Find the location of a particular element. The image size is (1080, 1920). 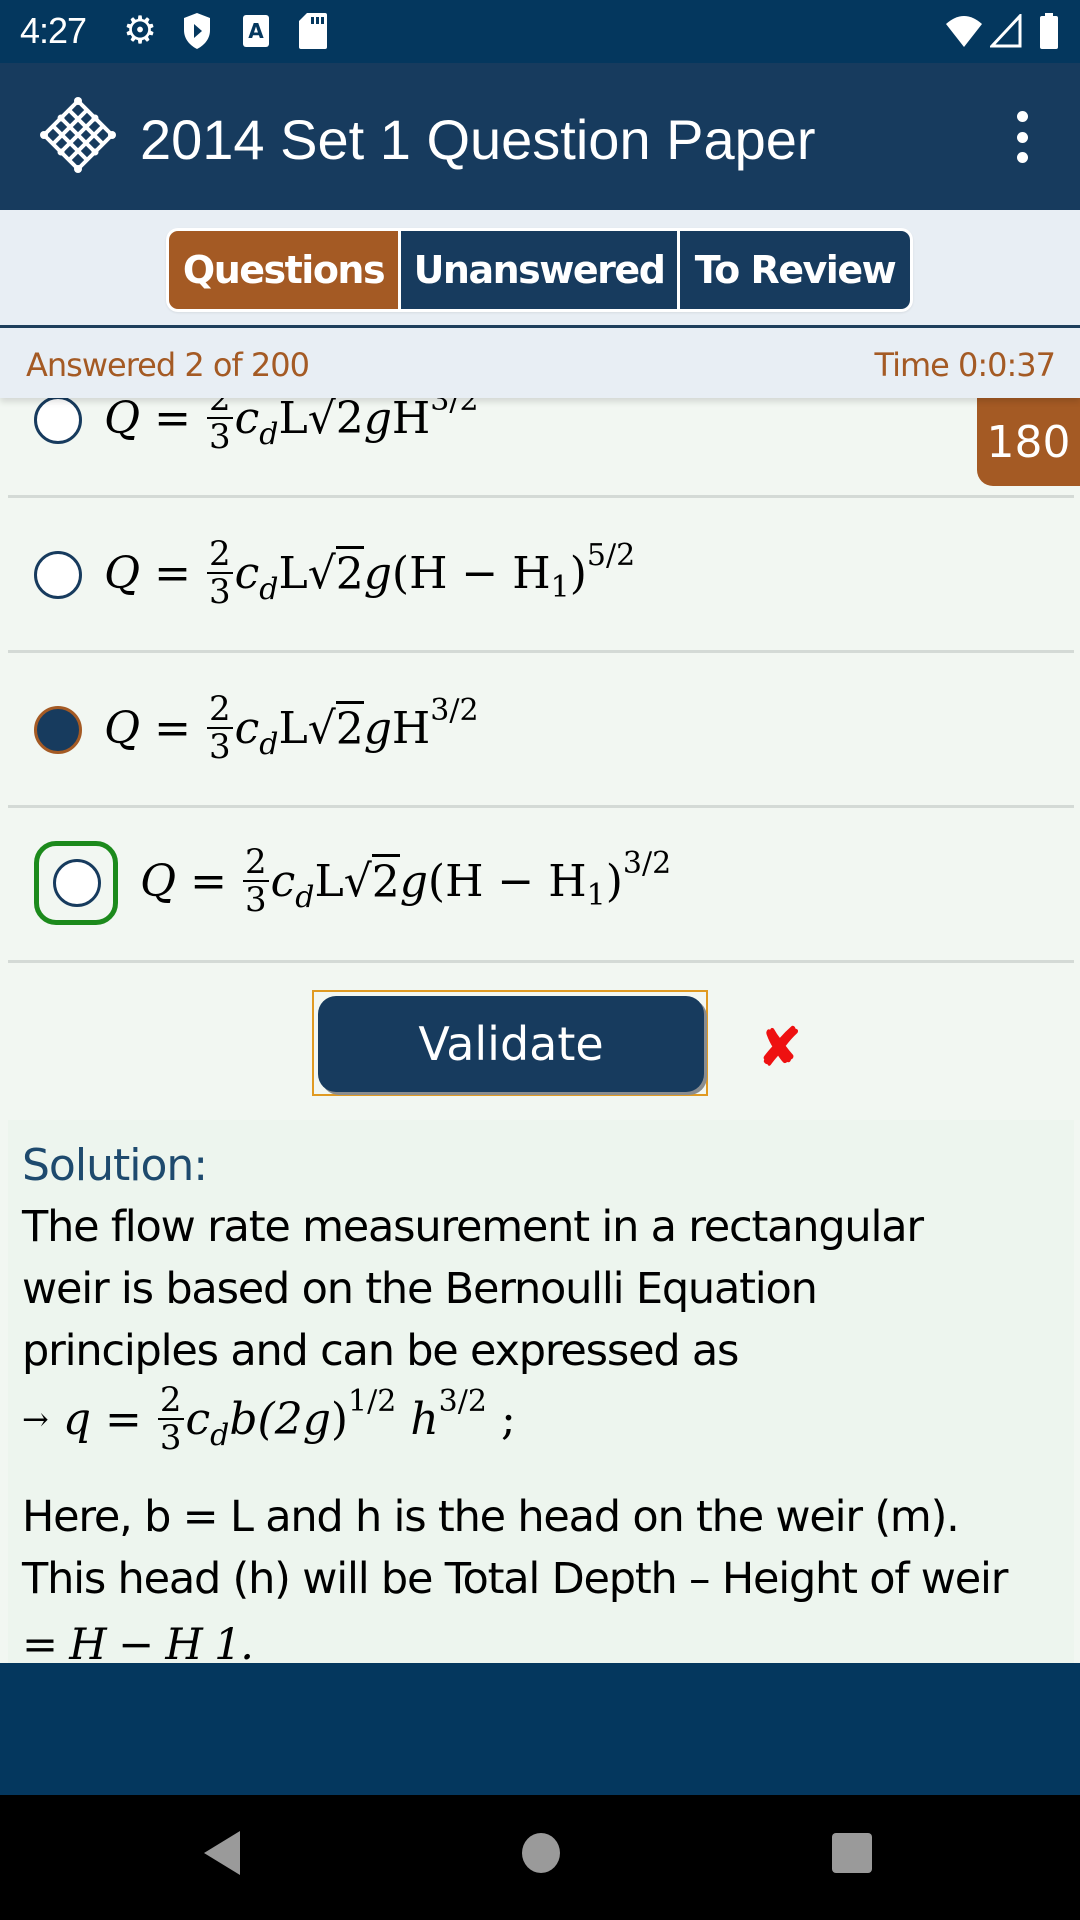

app-bar: 2014 Set 1 Question Paper is located at coordinates (540, 136).